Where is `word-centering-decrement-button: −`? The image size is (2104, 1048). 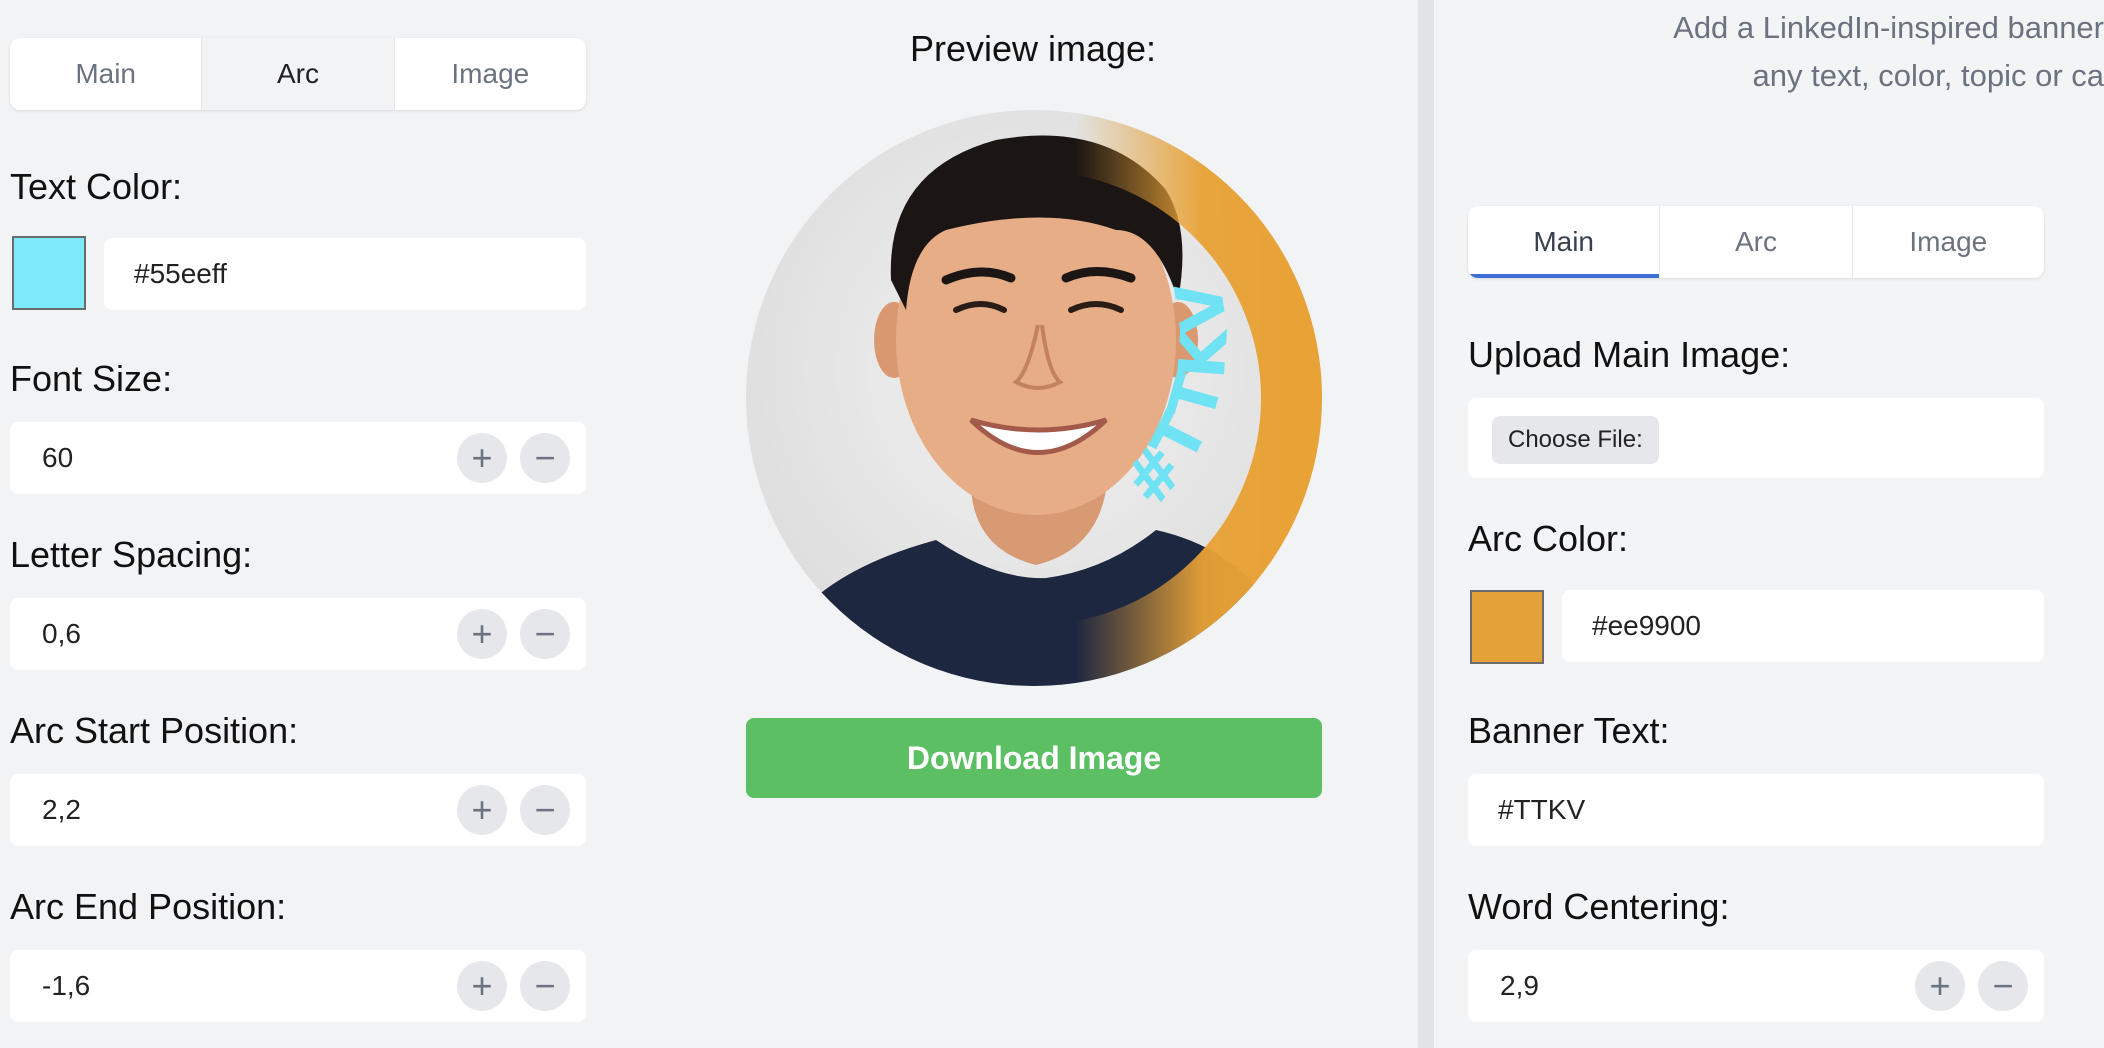
word-centering-decrement-button: − is located at coordinates (2003, 986).